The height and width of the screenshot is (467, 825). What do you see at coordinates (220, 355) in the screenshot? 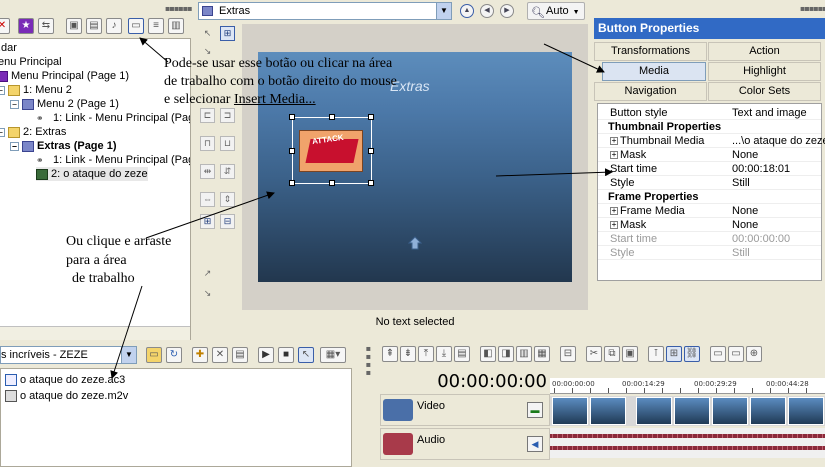
I see `delete-icon: ✕` at bounding box center [220, 355].